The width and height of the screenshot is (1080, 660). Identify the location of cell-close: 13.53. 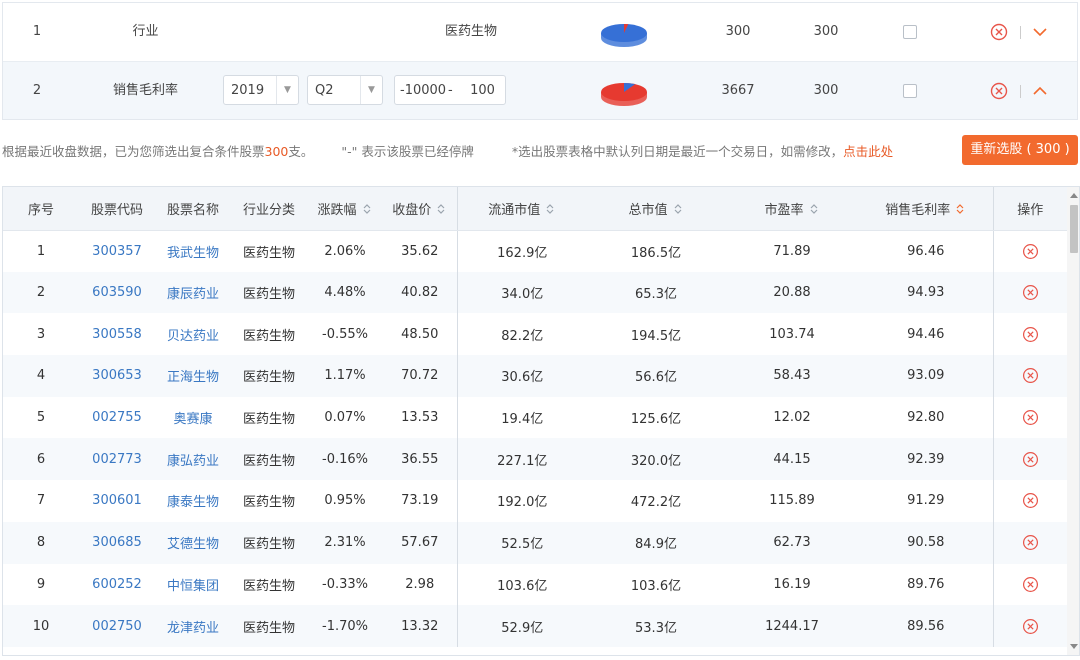
(420, 418).